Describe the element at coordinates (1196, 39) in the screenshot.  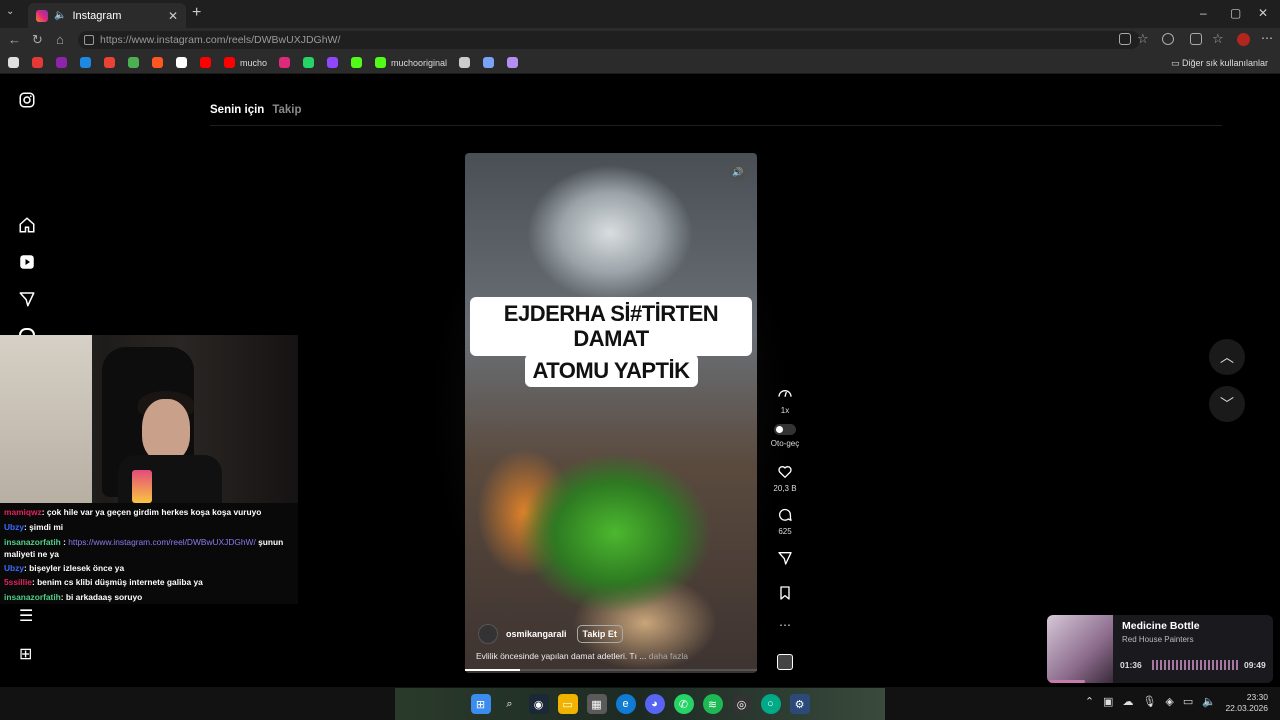
I see `browser-essentials-icon` at that location.